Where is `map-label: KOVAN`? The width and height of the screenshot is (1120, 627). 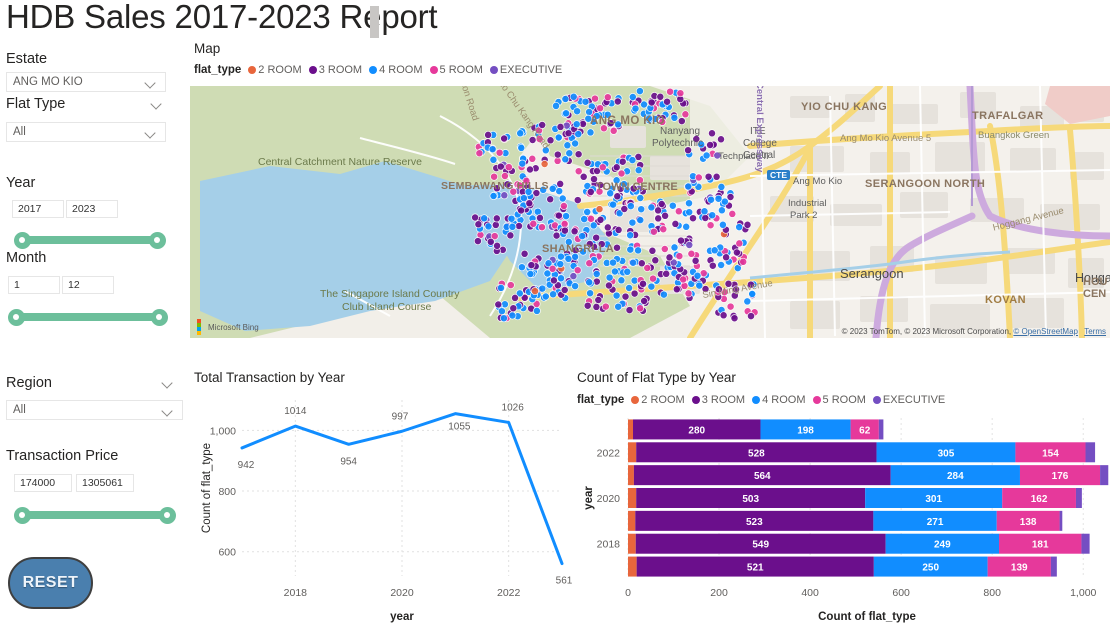 map-label: KOVAN is located at coordinates (1005, 300).